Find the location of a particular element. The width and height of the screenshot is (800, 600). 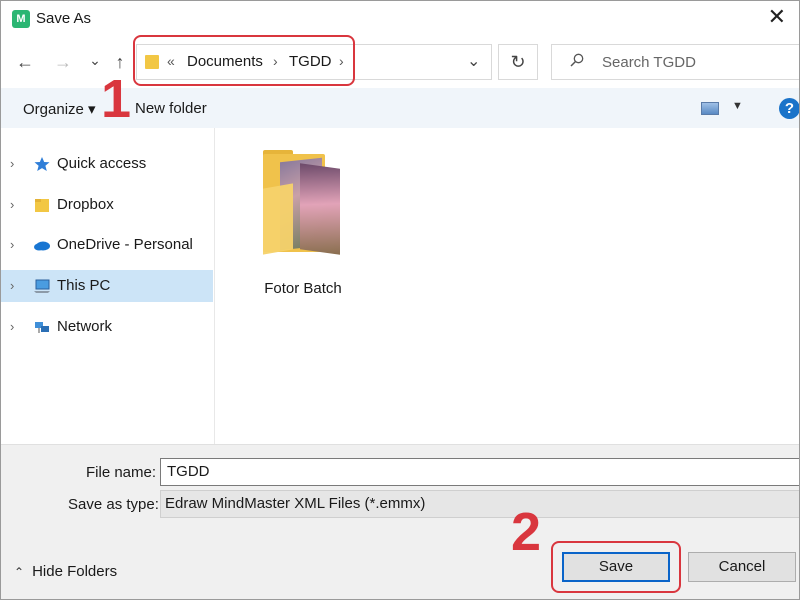

star-icon is located at coordinates (42, 164).